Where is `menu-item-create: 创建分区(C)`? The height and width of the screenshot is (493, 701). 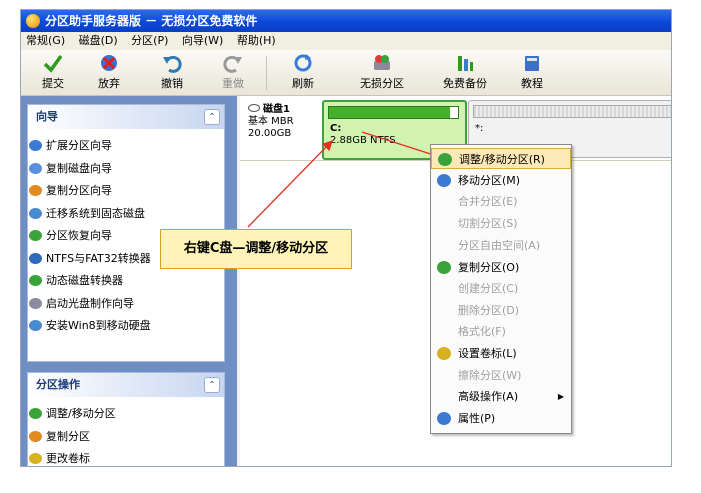
menu-item-create: 创建分区(C) is located at coordinates (501, 288).